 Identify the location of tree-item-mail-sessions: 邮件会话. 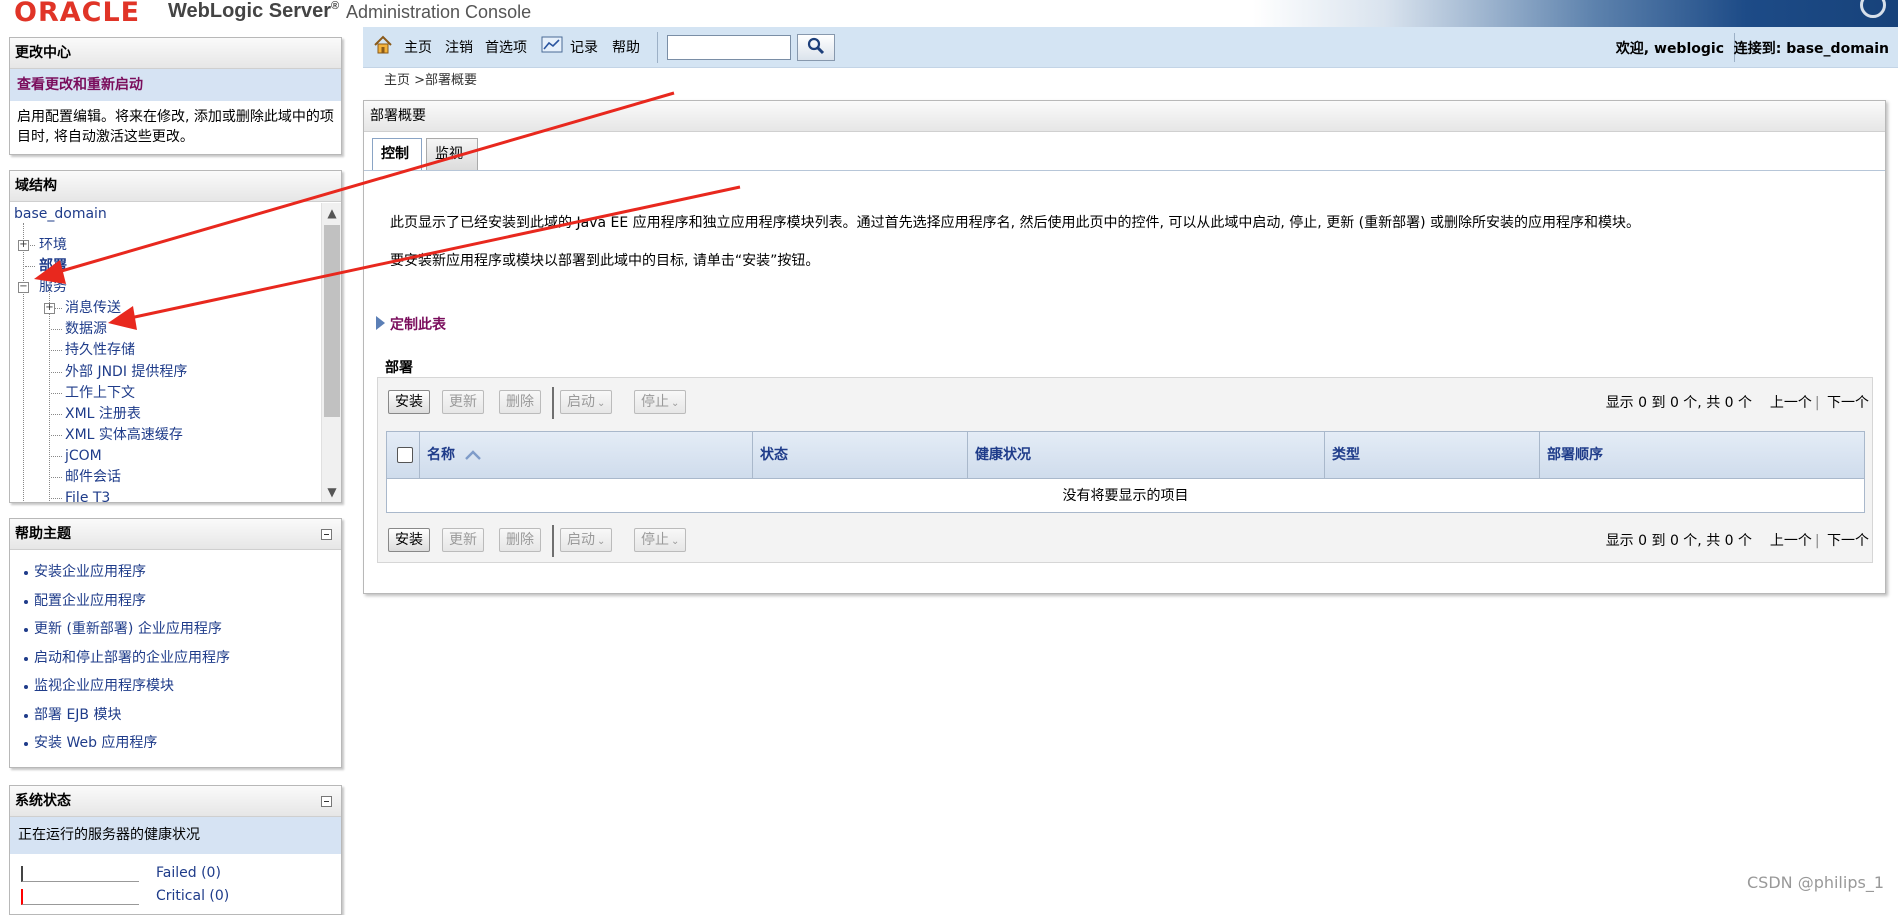
(93, 477).